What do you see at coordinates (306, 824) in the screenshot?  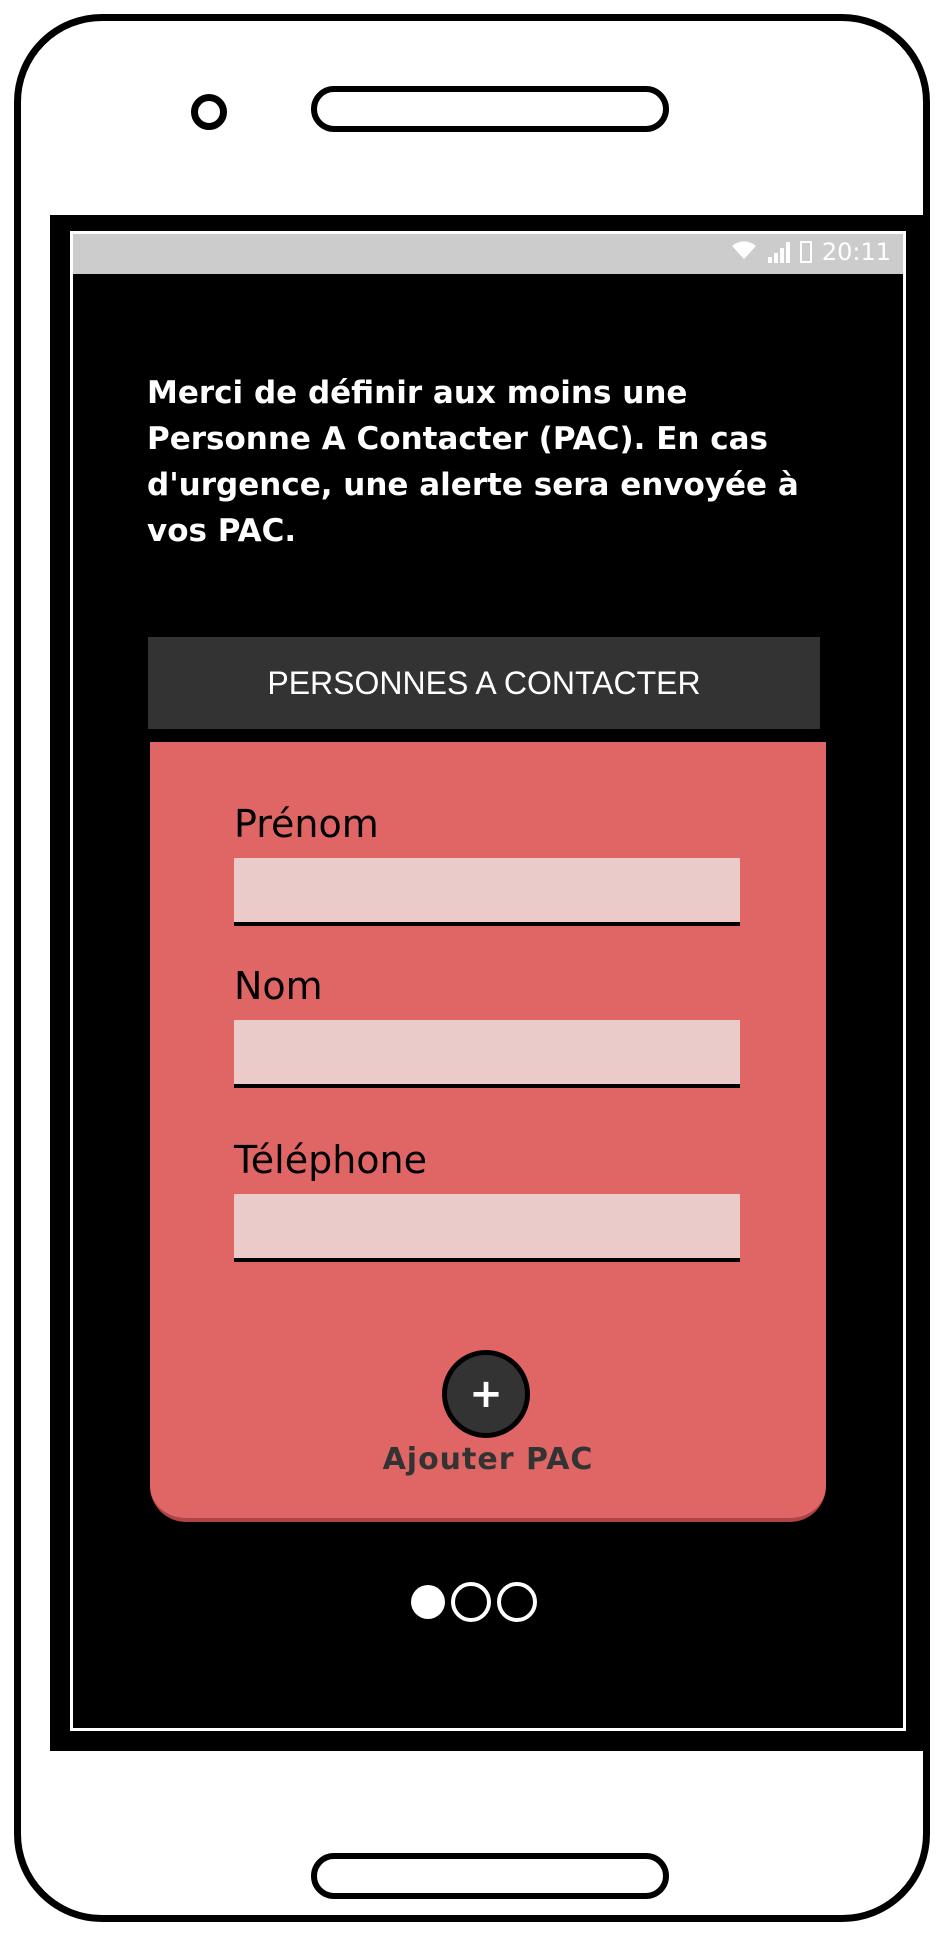 I see `first-name-label: Prénom` at bounding box center [306, 824].